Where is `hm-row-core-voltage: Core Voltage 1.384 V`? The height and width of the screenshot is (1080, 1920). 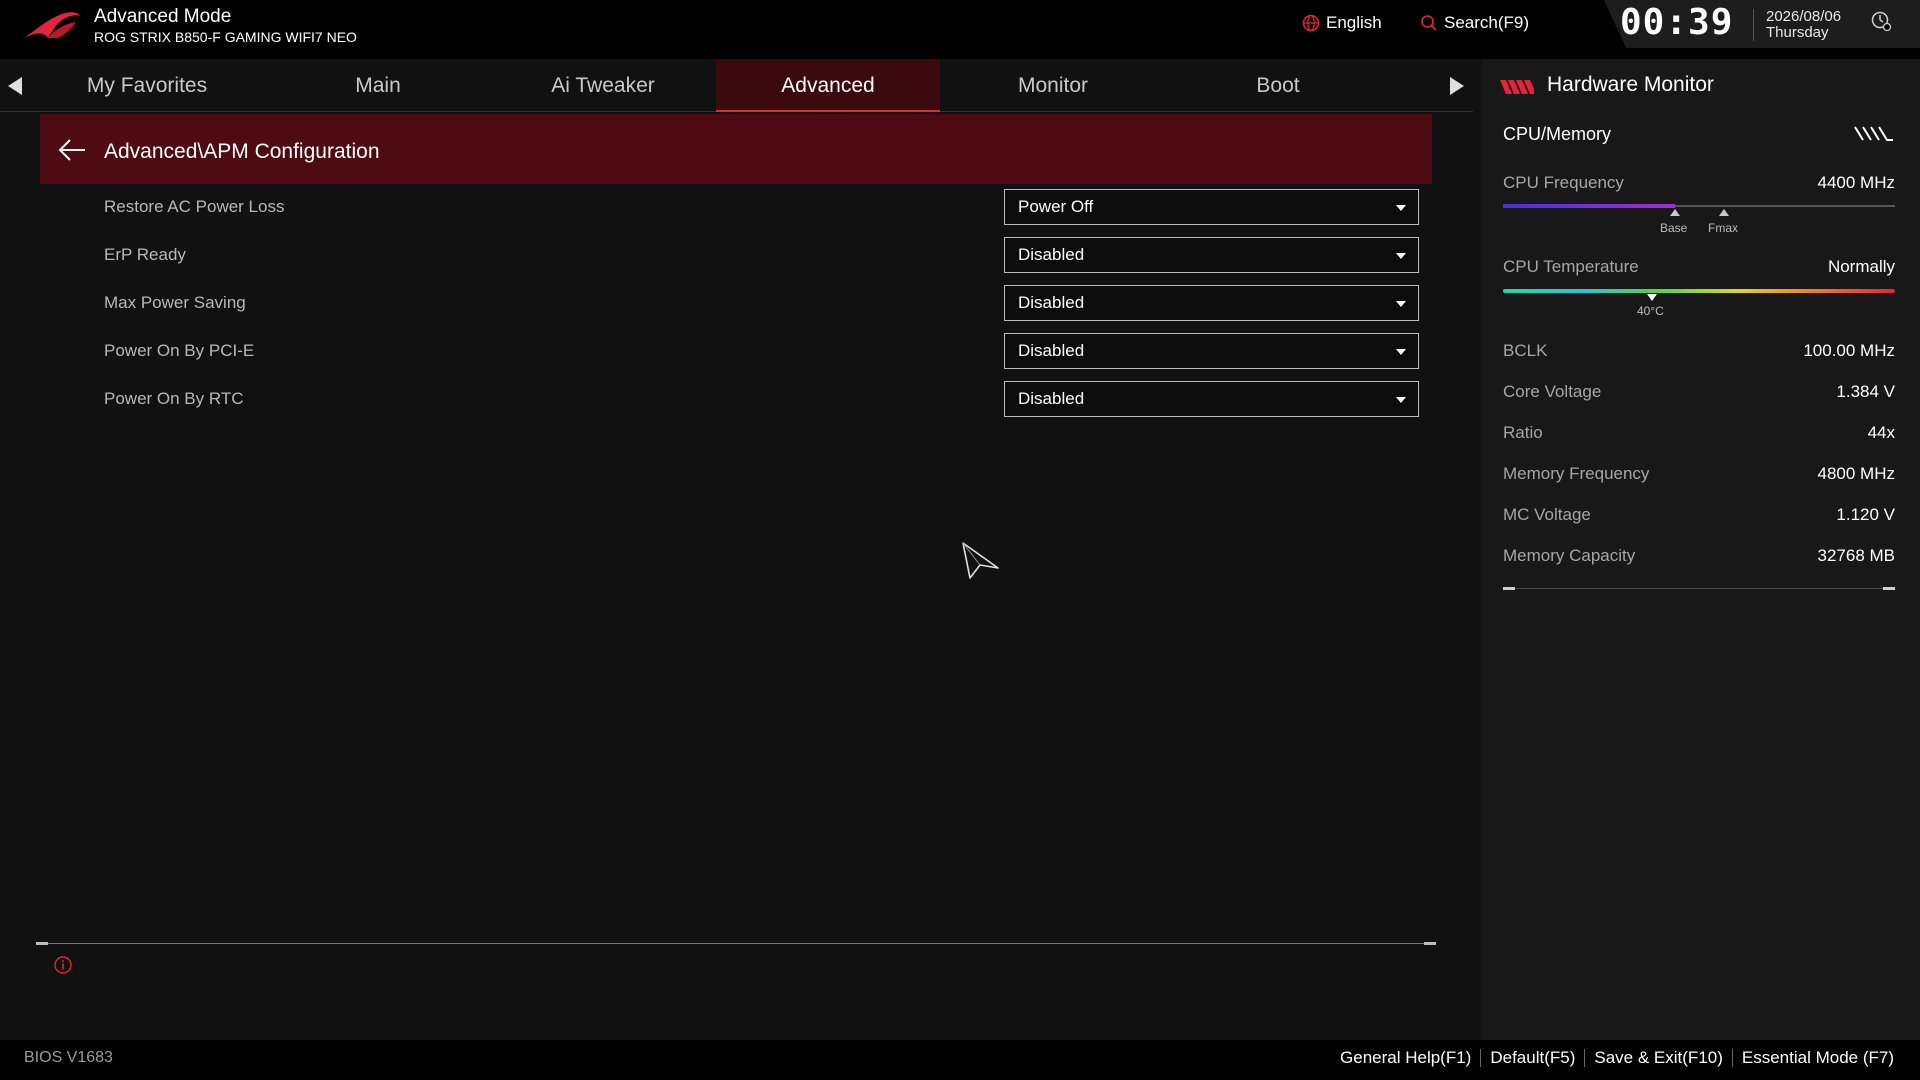
hm-row-core-voltage: Core Voltage 1.384 V is located at coordinates (1699, 392).